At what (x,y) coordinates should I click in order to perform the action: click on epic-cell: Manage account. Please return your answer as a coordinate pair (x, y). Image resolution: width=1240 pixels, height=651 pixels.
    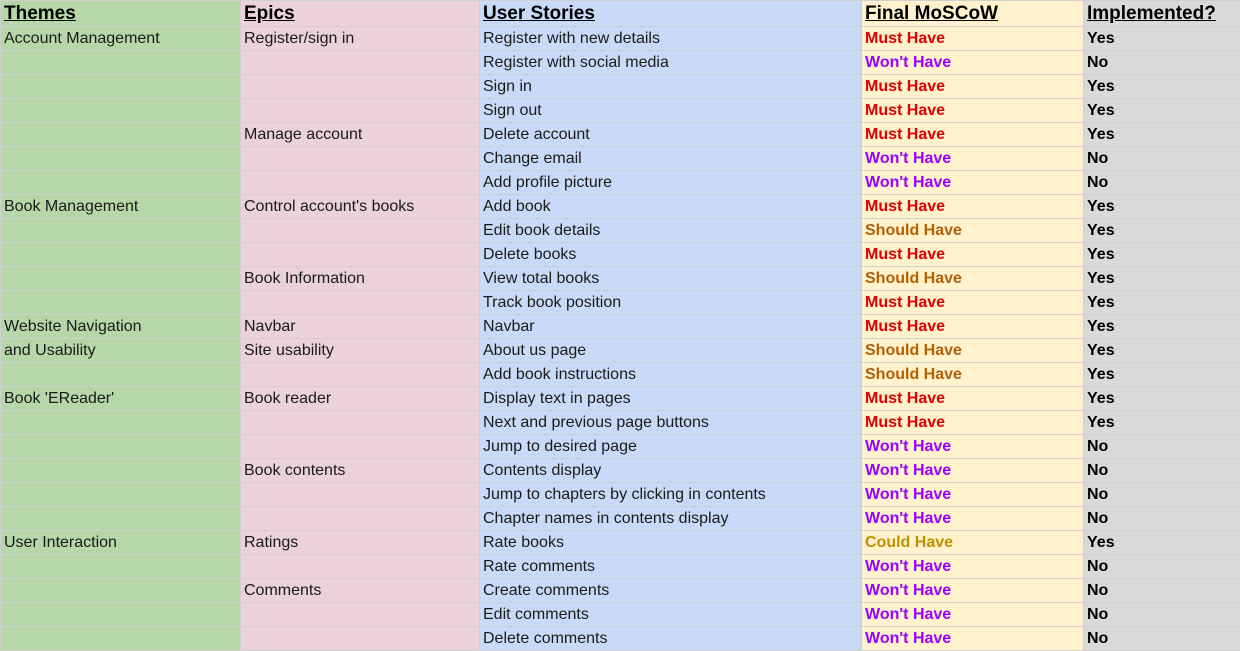
    Looking at the image, I should click on (360, 135).